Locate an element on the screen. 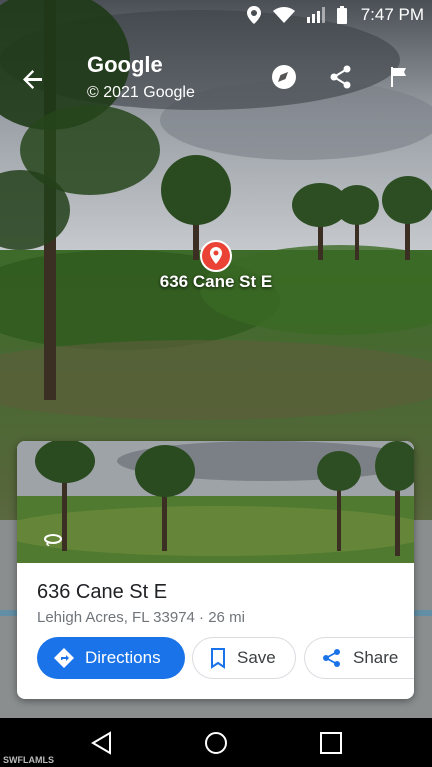 The image size is (432, 767). save-label: Save is located at coordinates (256, 657).